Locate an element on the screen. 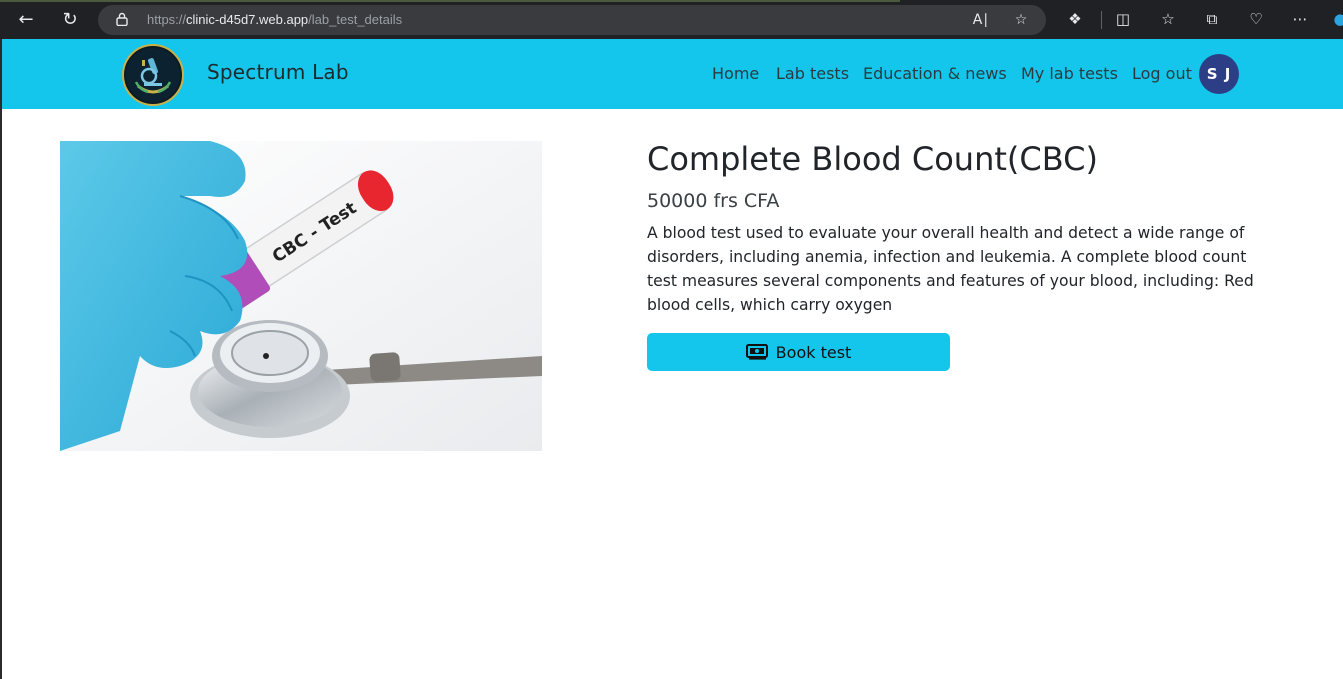 This screenshot has height=679, width=1343. microscope-logo-icon is located at coordinates (153, 75).